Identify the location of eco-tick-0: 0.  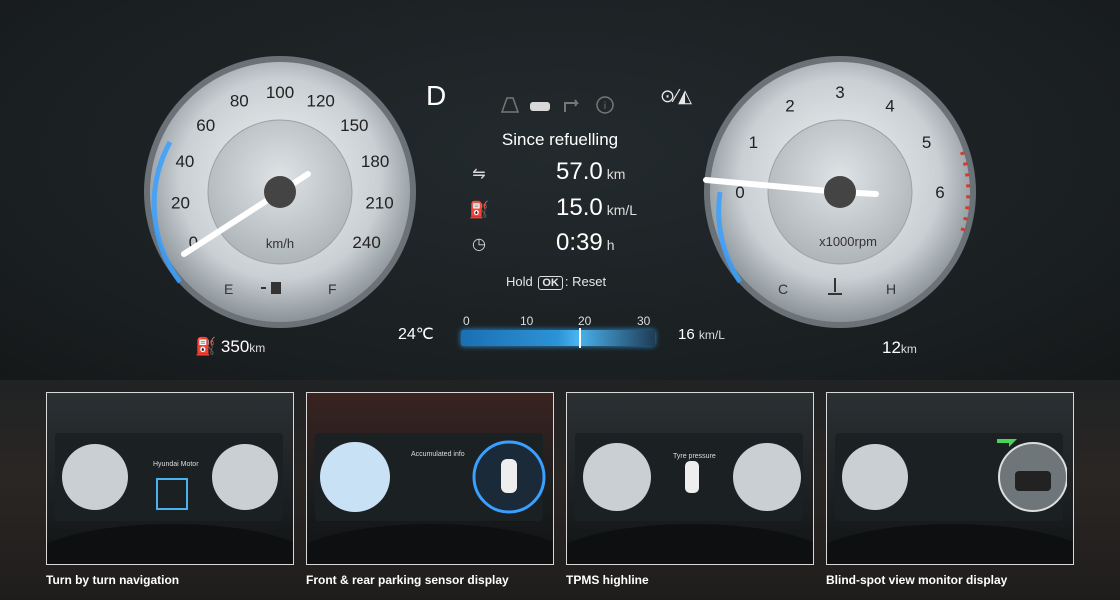
(466, 321).